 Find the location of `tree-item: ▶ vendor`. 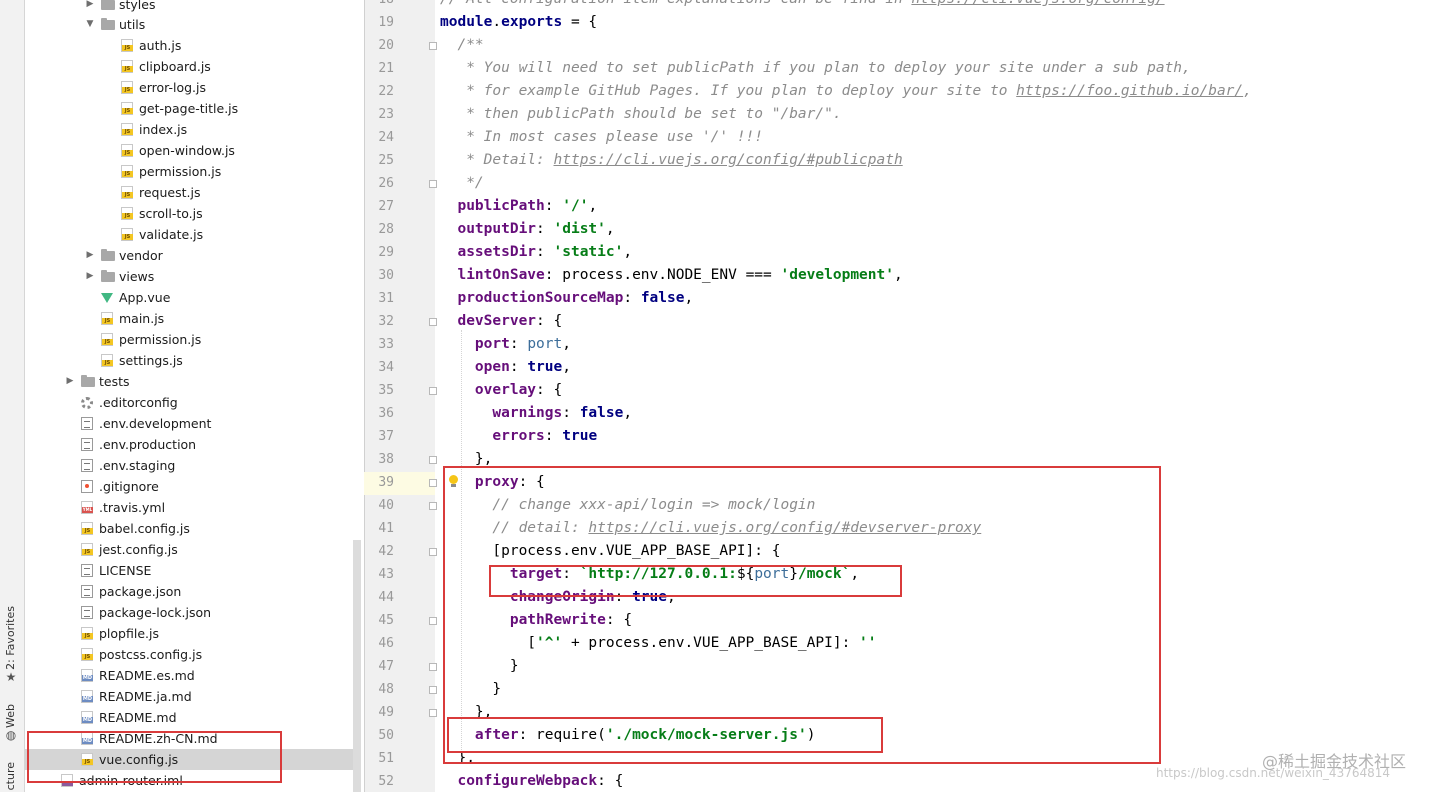

tree-item: ▶ vendor is located at coordinates (190, 255).